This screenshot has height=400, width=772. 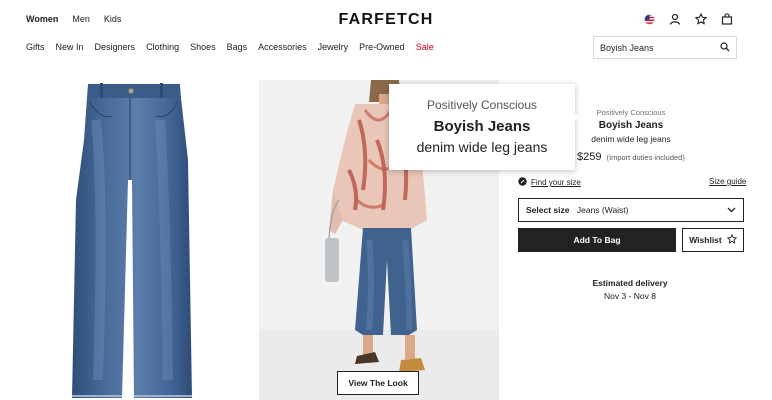 I want to click on search-icon, so click(x=725, y=47).